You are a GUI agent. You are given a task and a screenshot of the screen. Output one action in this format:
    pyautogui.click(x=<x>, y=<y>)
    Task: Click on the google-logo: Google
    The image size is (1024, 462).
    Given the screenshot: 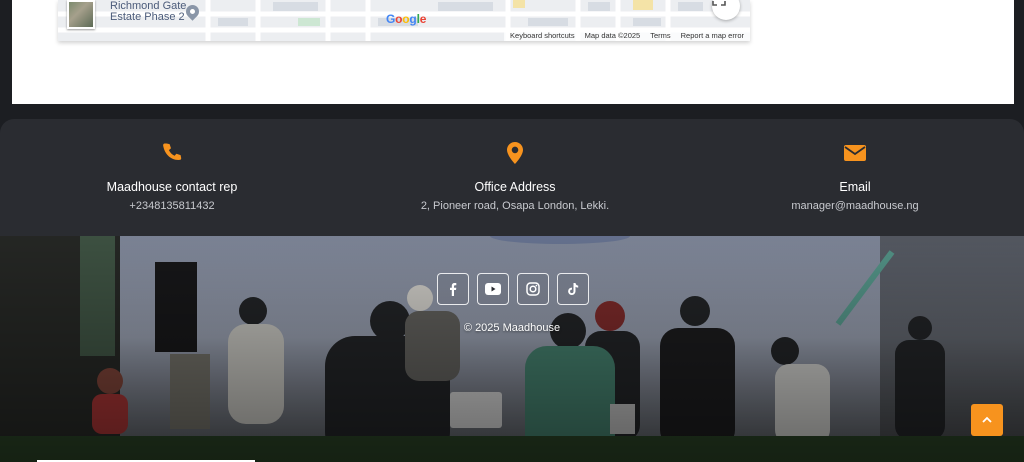 What is the action you would take?
    pyautogui.click(x=406, y=19)
    